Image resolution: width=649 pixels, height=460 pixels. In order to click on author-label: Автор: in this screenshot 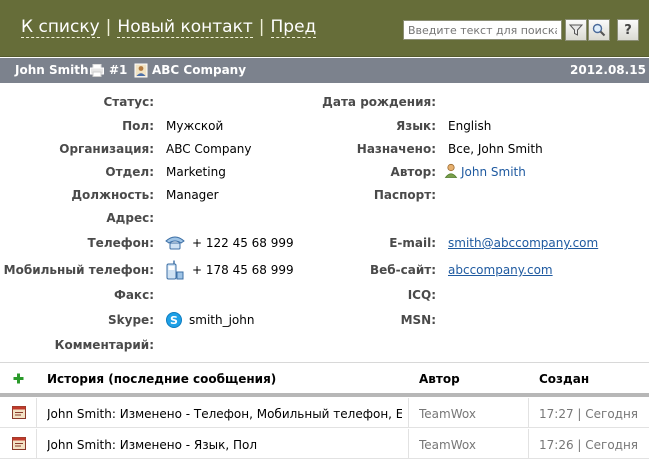, I will do `click(413, 172)`.